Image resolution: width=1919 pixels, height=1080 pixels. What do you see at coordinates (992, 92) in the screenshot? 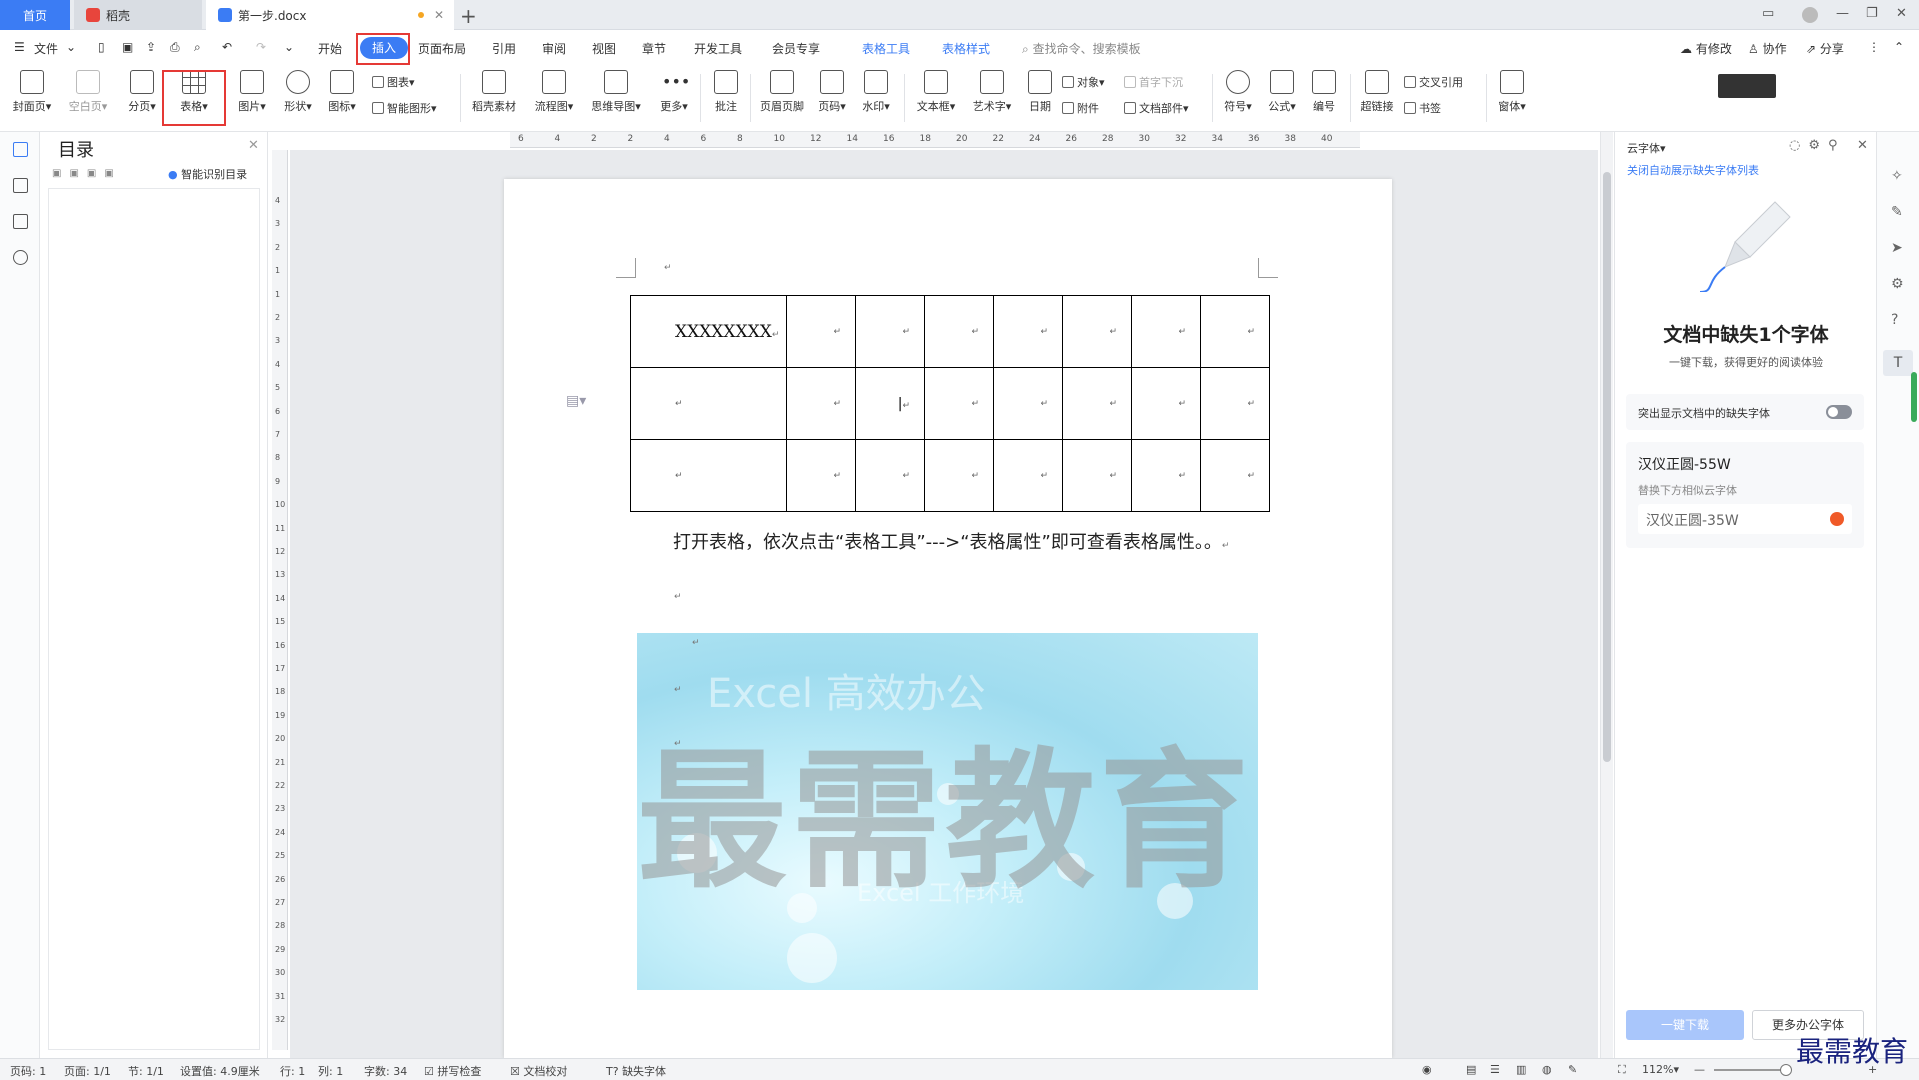
I see `wordart-button: 艺术字▾` at bounding box center [992, 92].